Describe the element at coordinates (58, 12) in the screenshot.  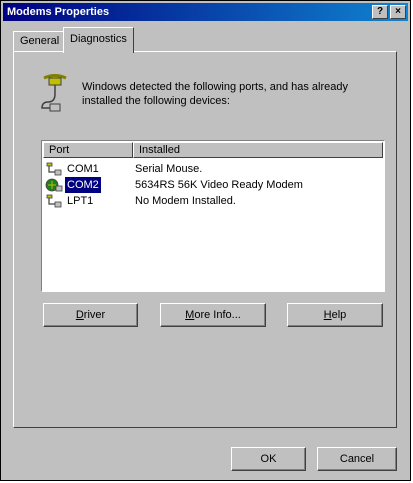
I see `window-title: Modems Properties` at that location.